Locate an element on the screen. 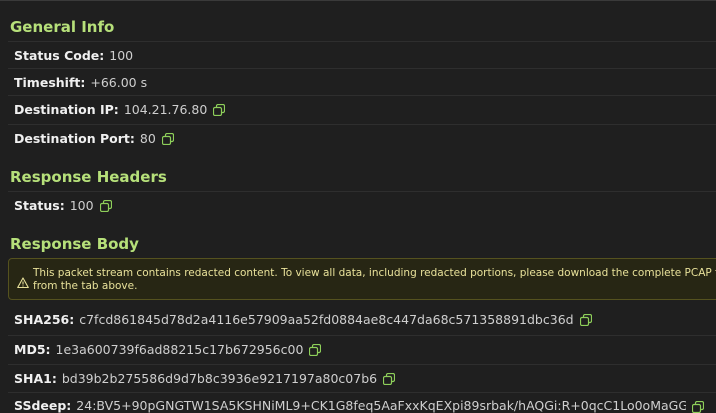 Image resolution: width=716 pixels, height=413 pixels. destination-ip-row: Destination IP: 104.21.76.80 is located at coordinates (362, 109).